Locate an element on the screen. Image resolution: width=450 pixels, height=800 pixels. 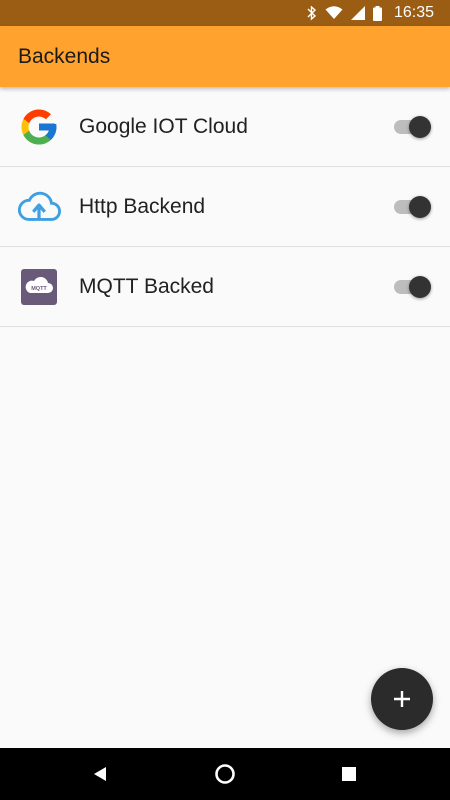
back-icon is located at coordinates (100, 774).